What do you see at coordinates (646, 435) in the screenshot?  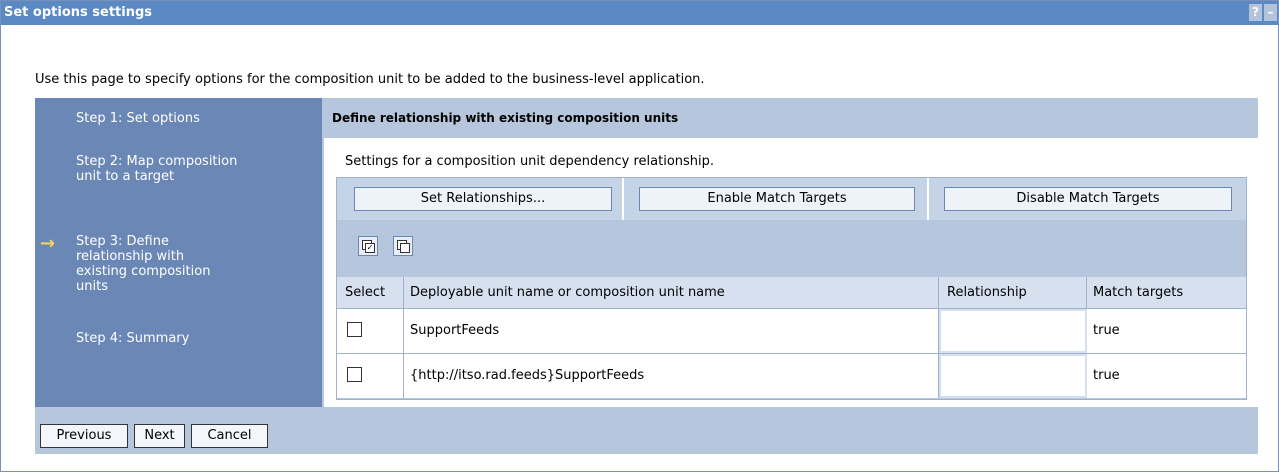 I see `wizard-footer: Previous Next Cancel` at bounding box center [646, 435].